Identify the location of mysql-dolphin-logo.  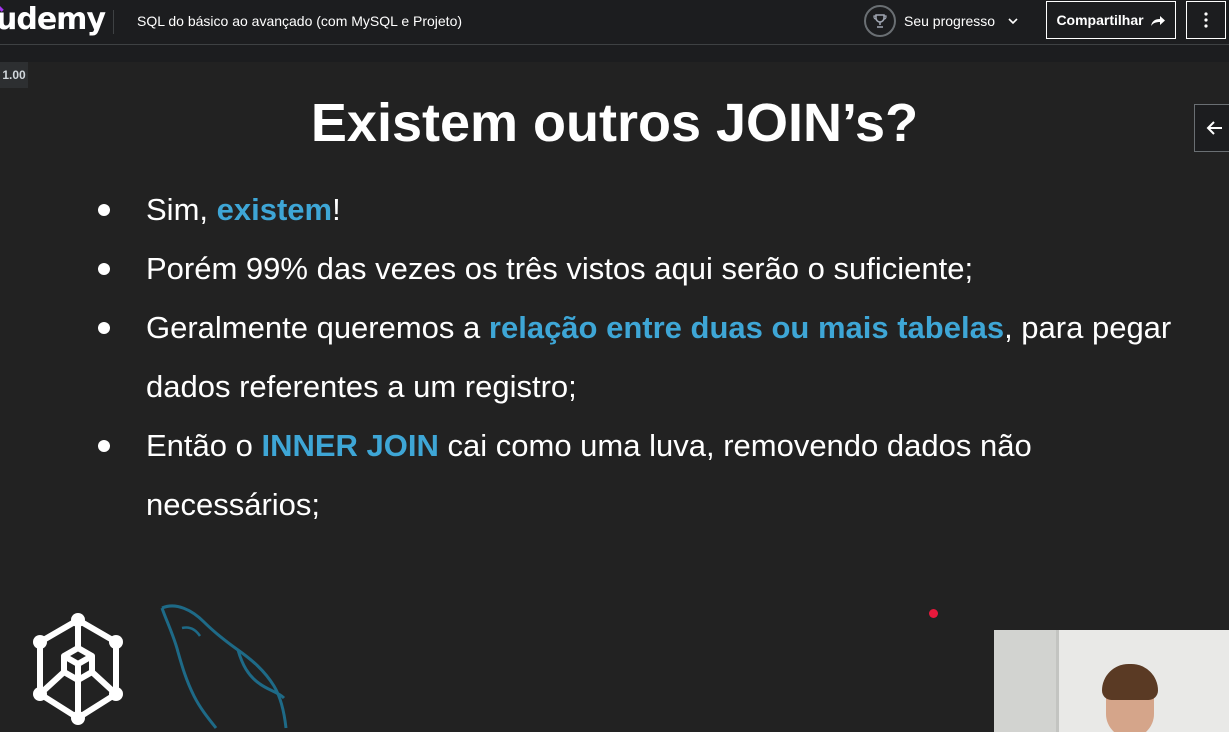
(224, 666).